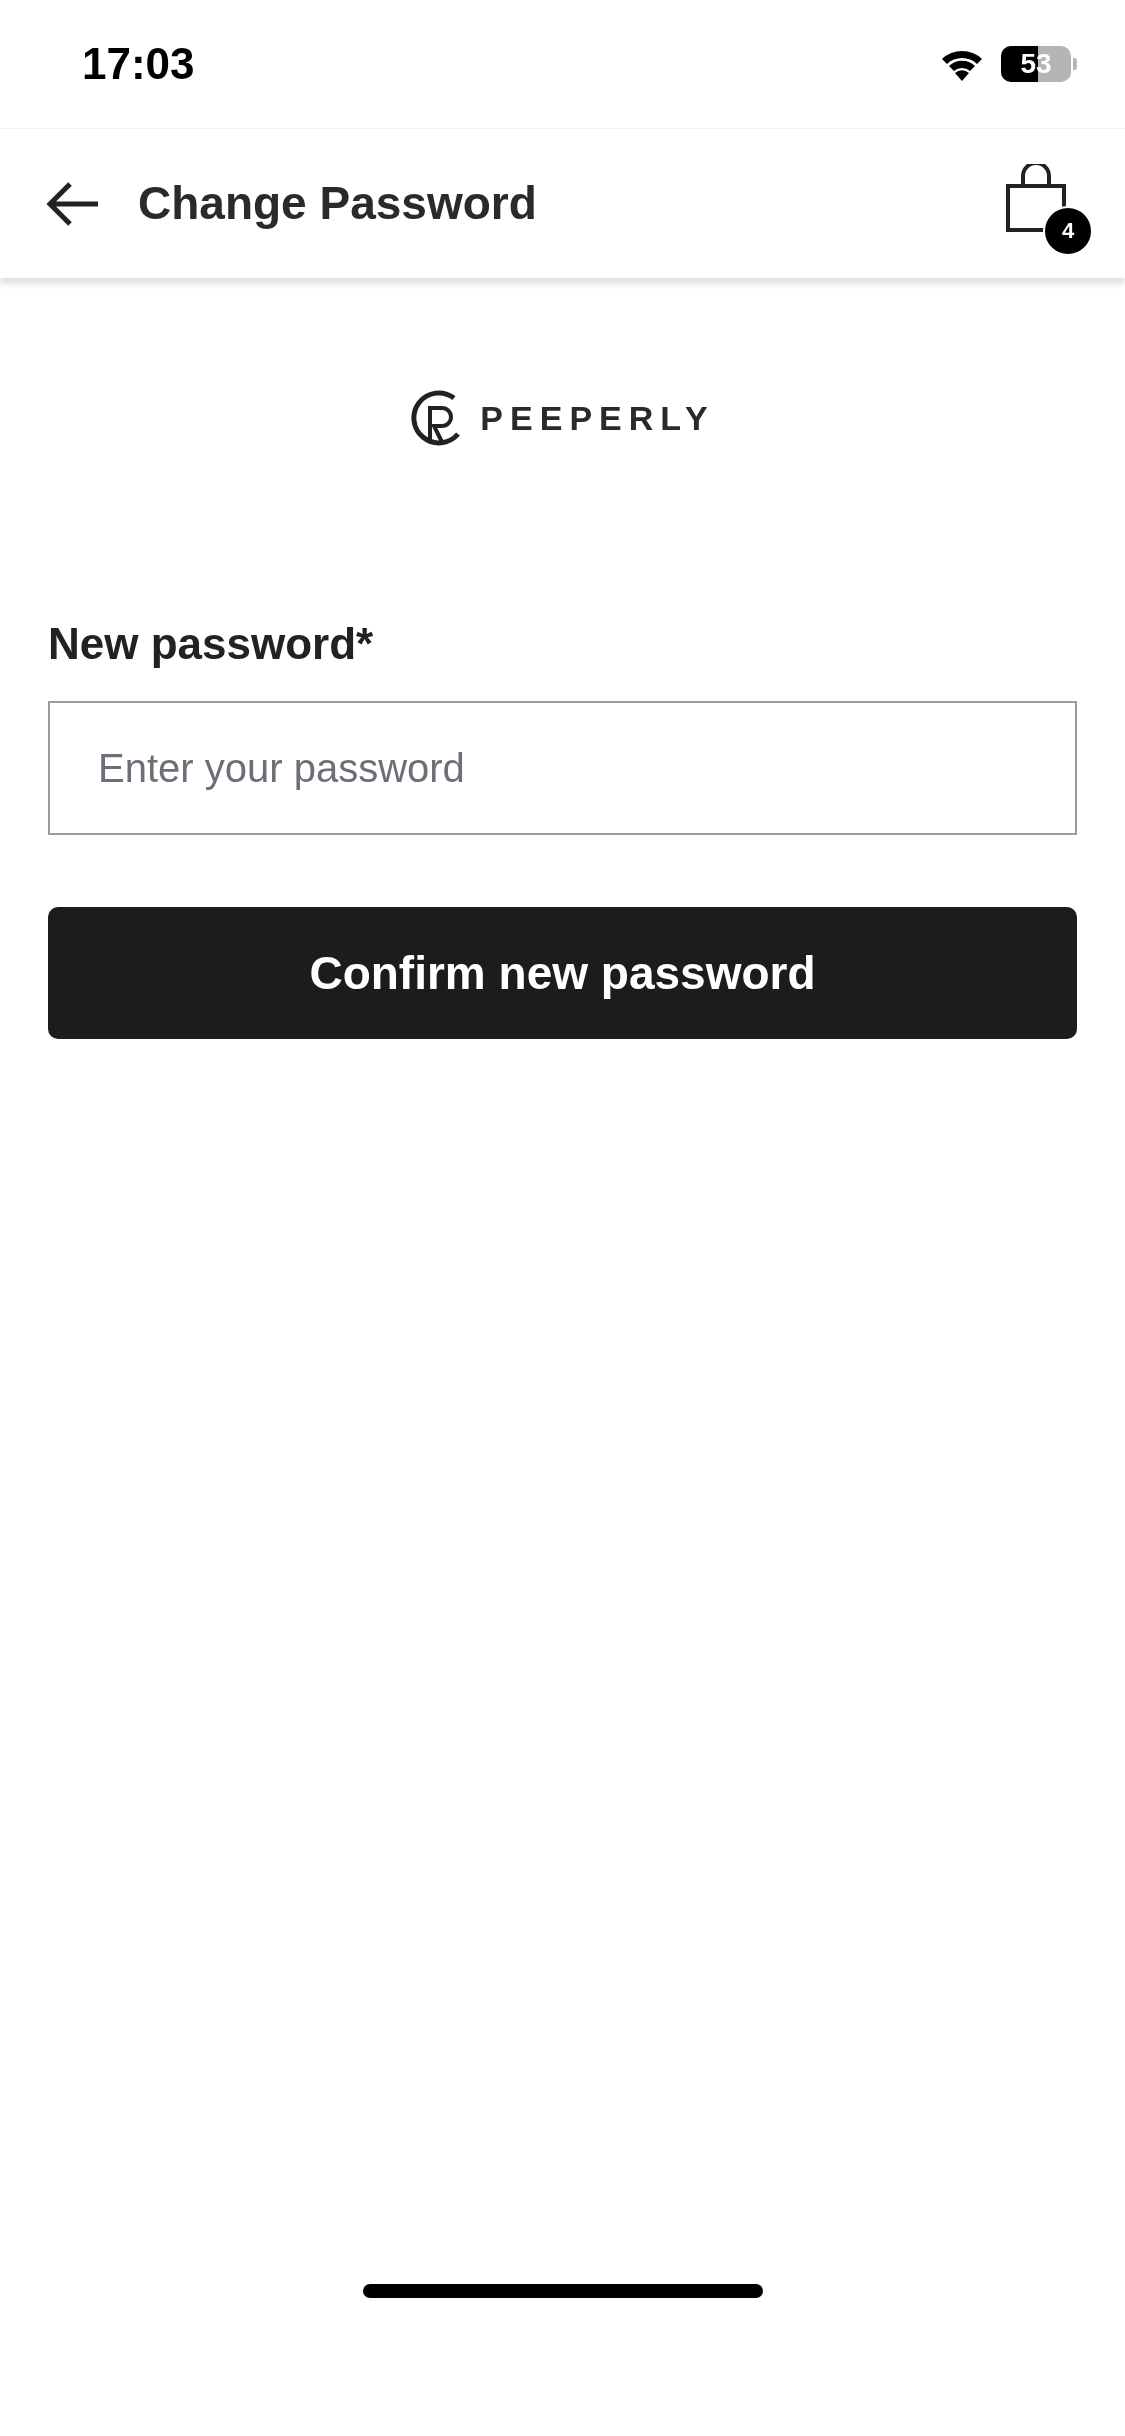 The height and width of the screenshot is (2436, 1125). Describe the element at coordinates (1068, 230) in the screenshot. I see `cart-count-badge: 4` at that location.